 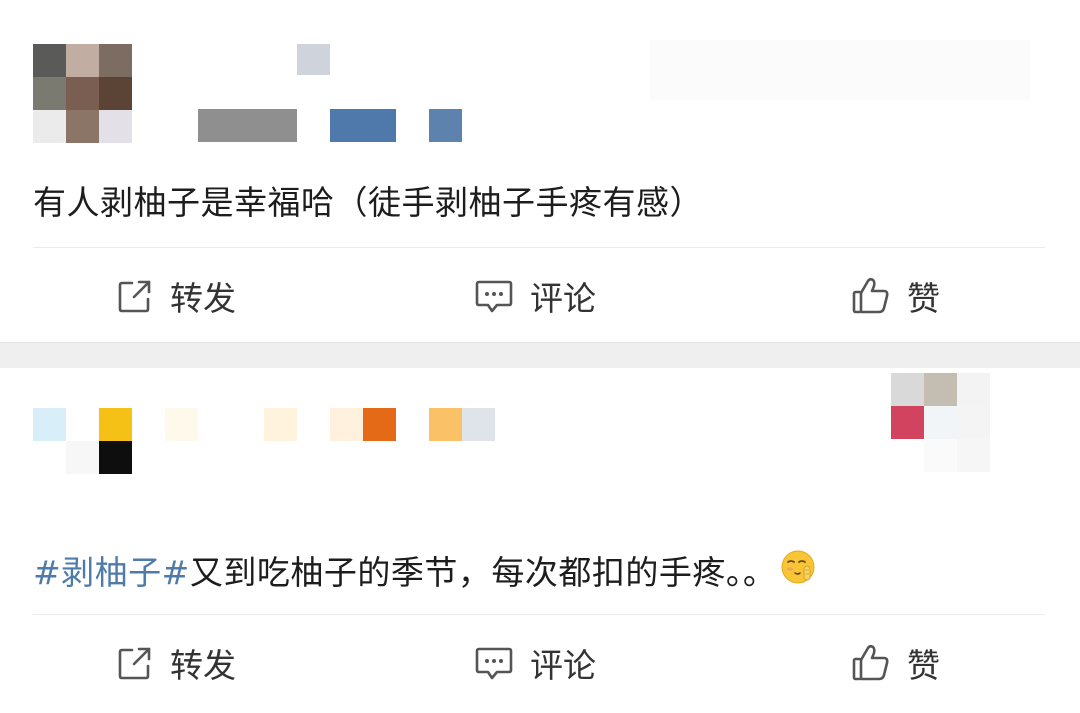 I want to click on follow-button-censored, so click(x=840, y=70).